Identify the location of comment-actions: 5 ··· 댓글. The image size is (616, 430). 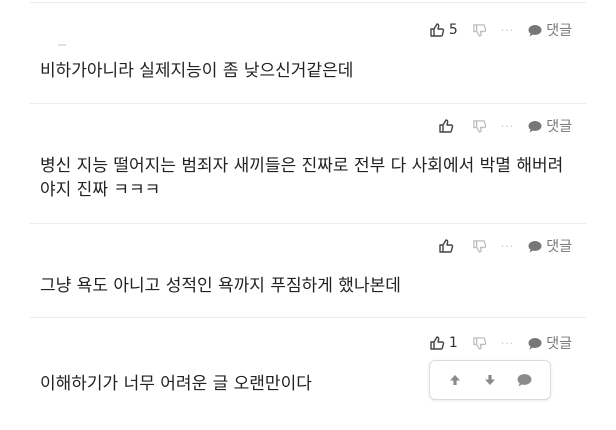
(500, 30).